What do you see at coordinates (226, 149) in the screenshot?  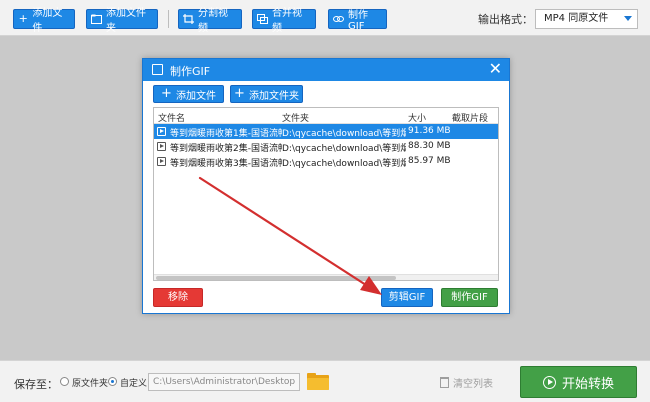 I see `file-name: 等到烟暖雨收第2集-国语流畅.f` at bounding box center [226, 149].